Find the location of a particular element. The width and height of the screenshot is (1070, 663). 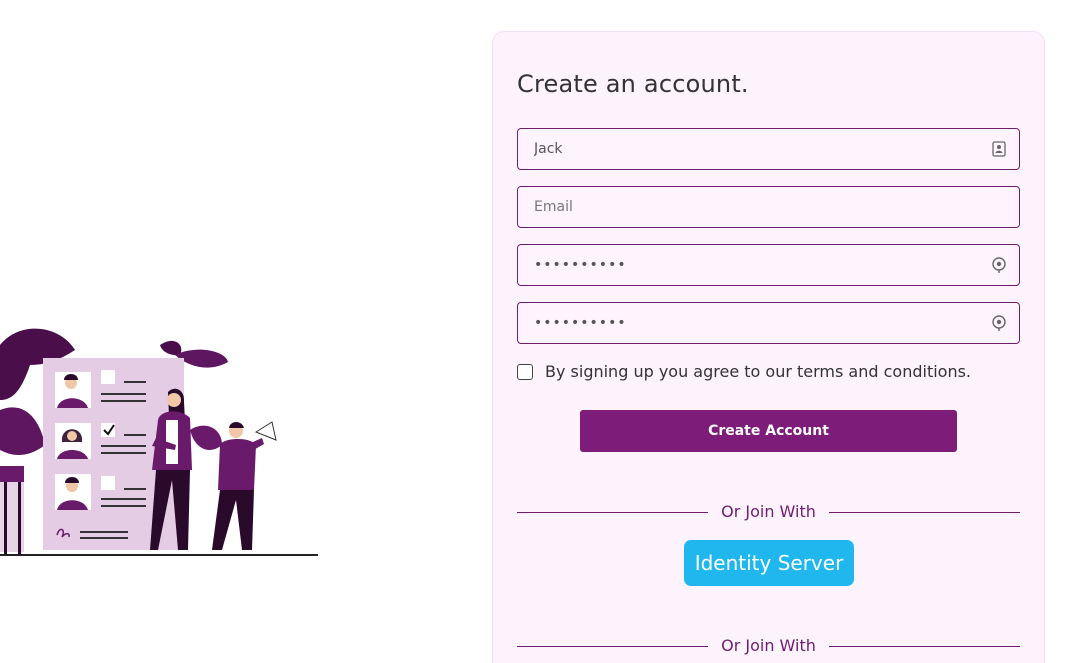

name-input is located at coordinates (753, 149).